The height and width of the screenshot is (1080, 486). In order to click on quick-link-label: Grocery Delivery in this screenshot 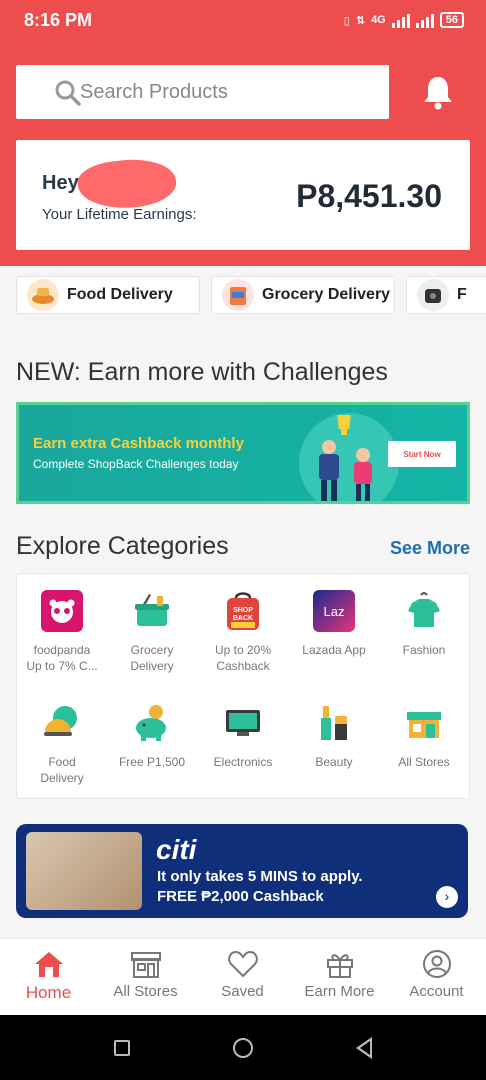, I will do `click(326, 294)`.